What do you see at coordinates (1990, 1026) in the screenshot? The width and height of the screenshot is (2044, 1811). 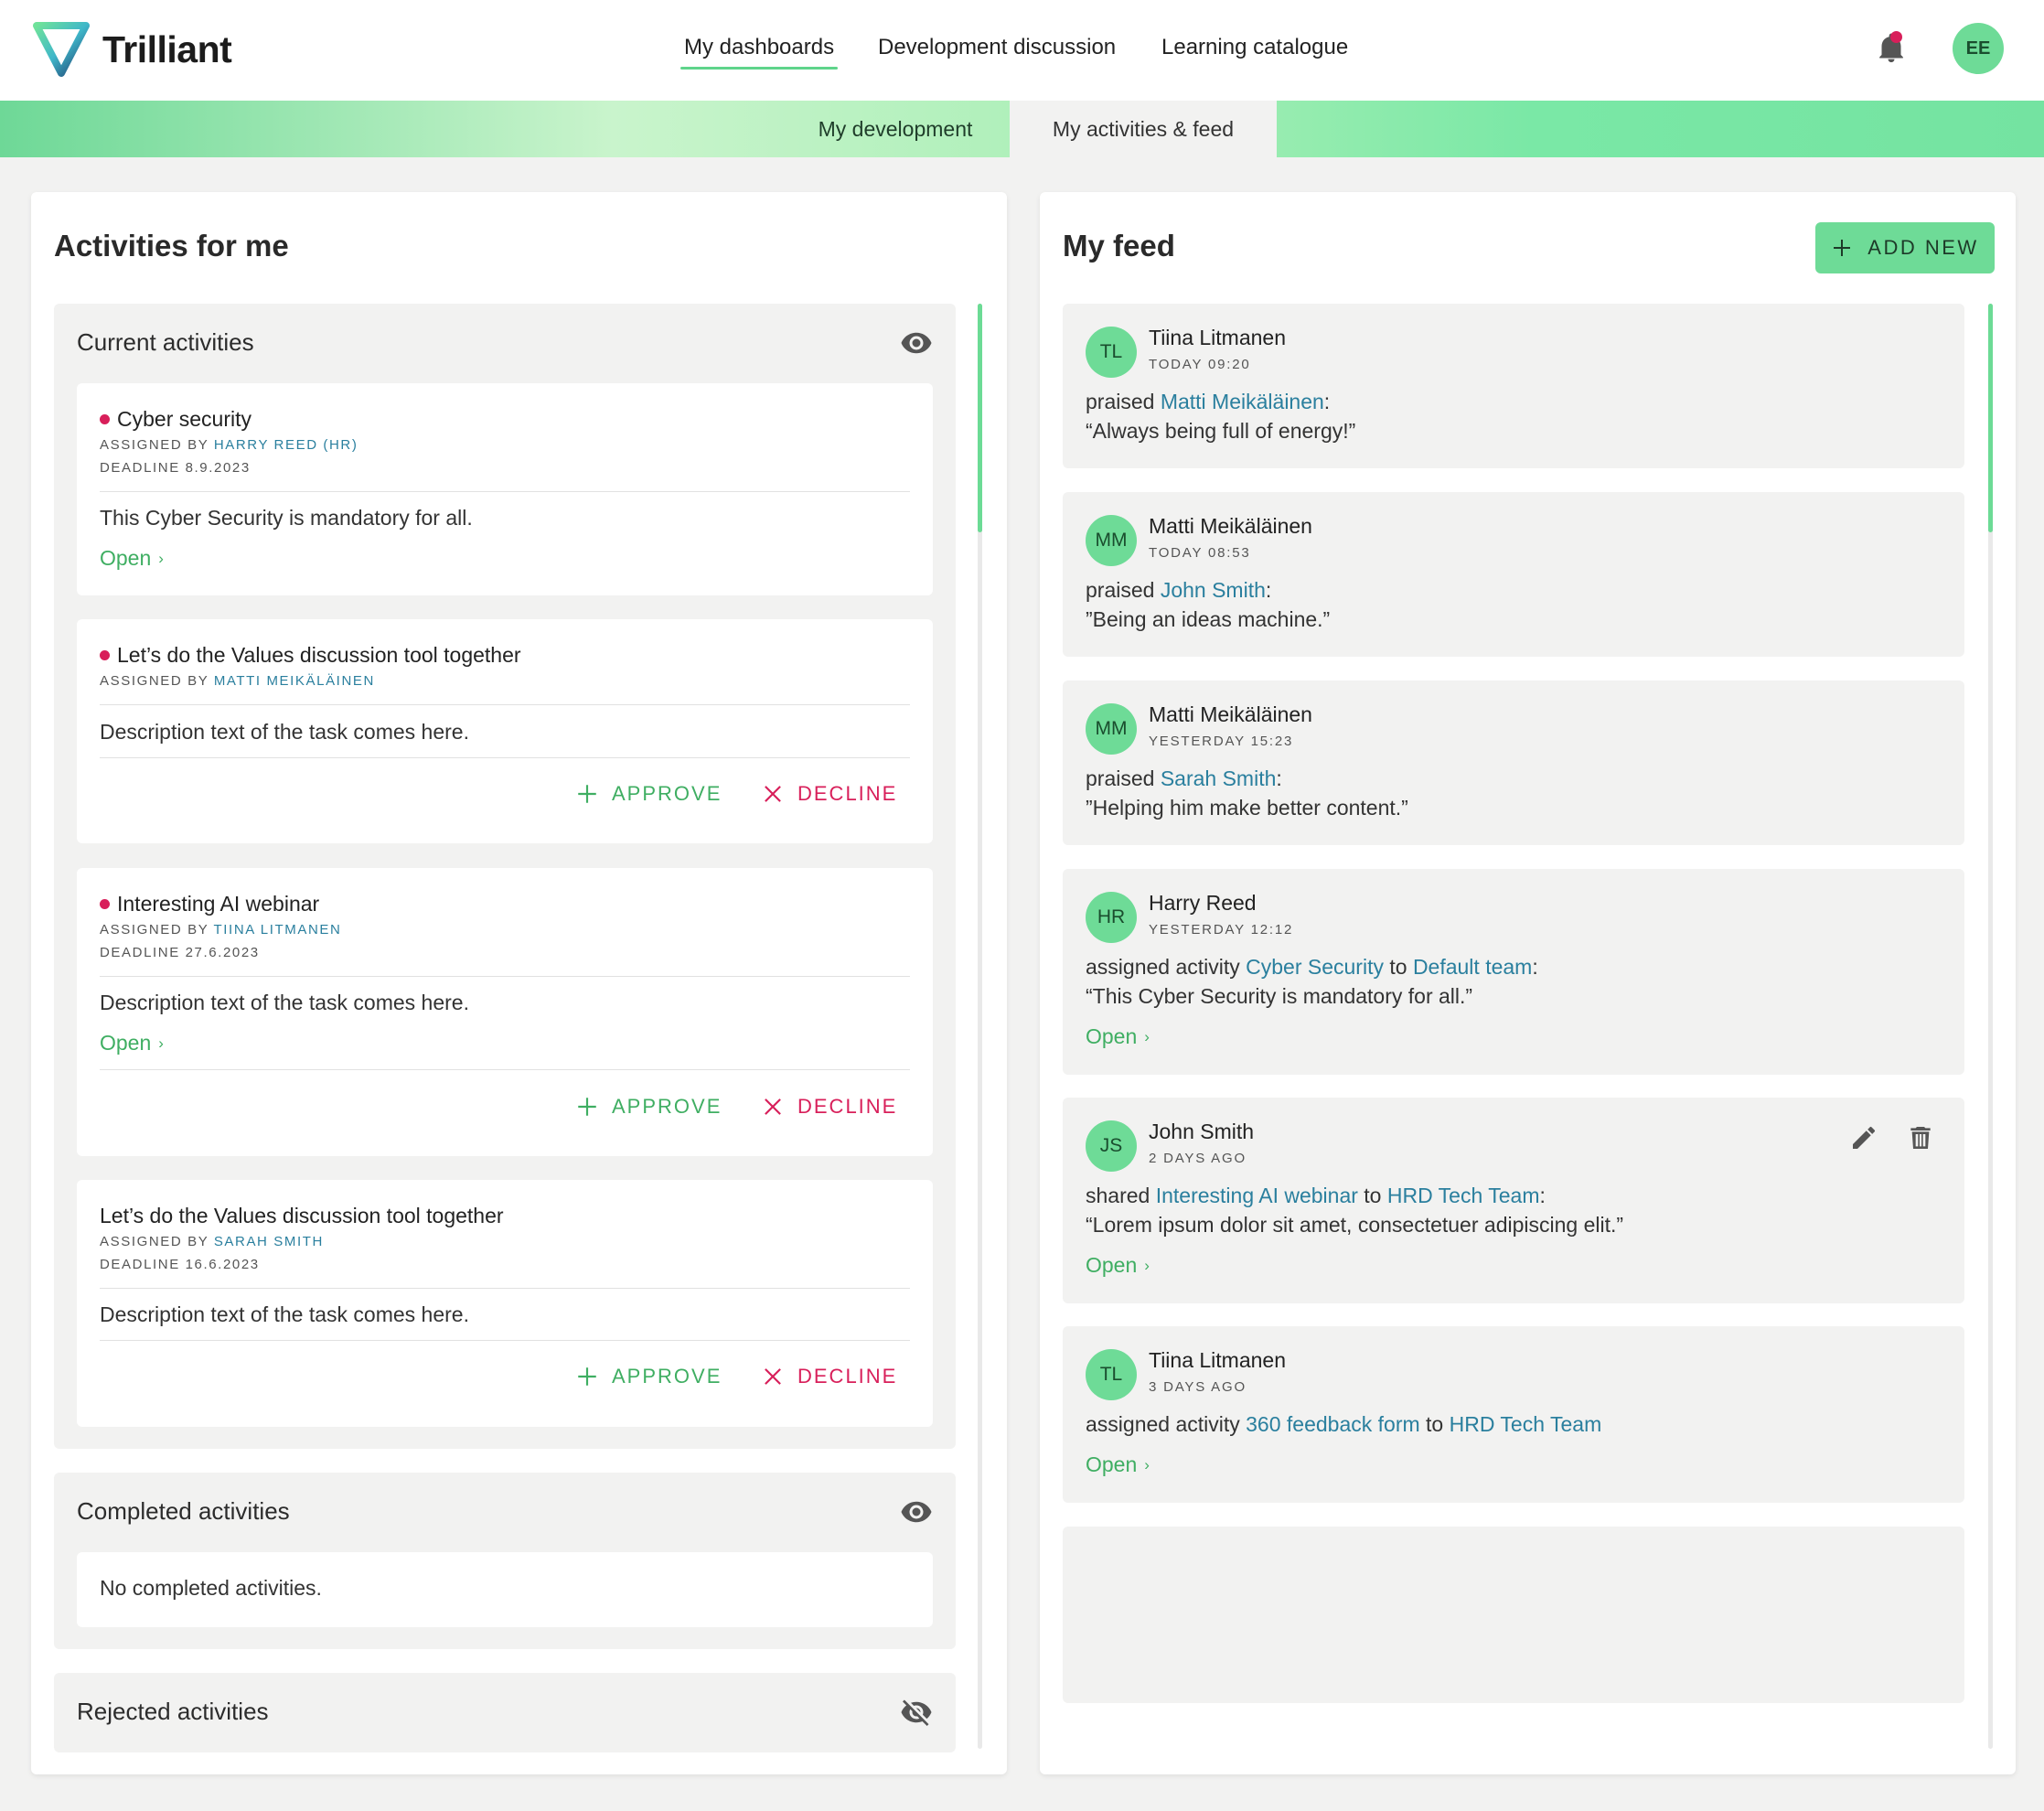 I see `feed-scrollbar` at bounding box center [1990, 1026].